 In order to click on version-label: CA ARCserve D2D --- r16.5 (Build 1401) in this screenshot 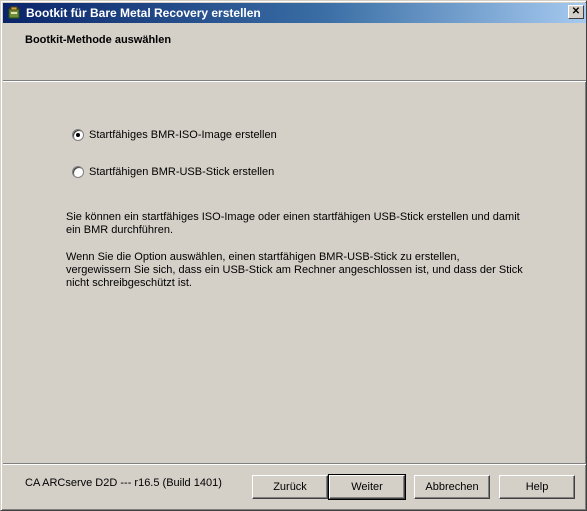, I will do `click(123, 483)`.